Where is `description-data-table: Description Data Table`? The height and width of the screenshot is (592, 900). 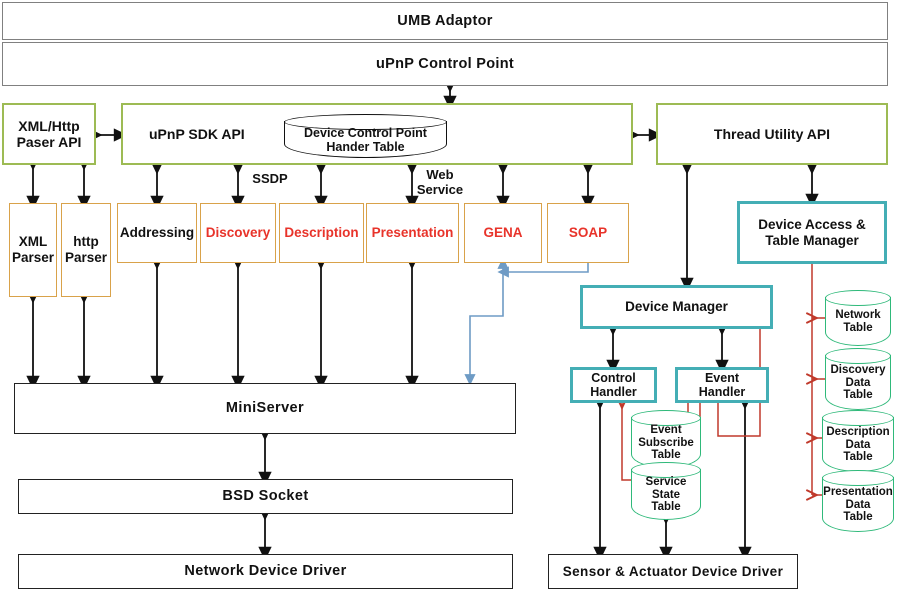
description-data-table: Description Data Table is located at coordinates (858, 441).